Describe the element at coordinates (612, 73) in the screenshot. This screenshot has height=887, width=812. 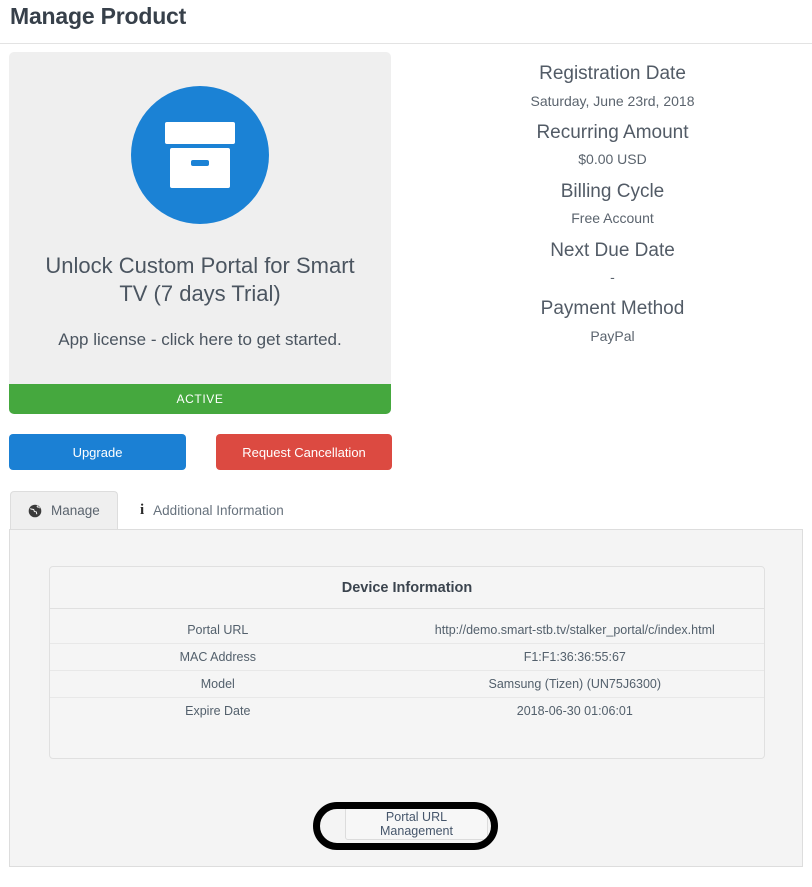
I see `summary-label-registration-date: Registration Date` at that location.